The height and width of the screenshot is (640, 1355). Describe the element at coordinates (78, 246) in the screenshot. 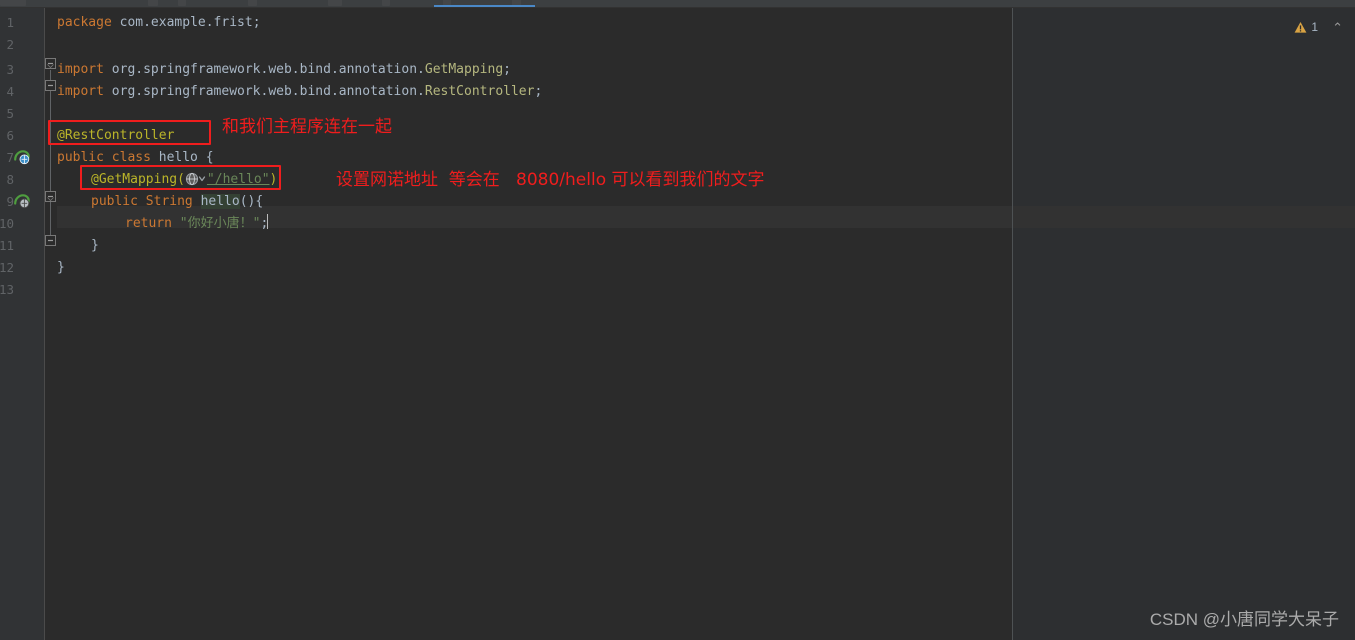

I see `code-line-11: }` at that location.